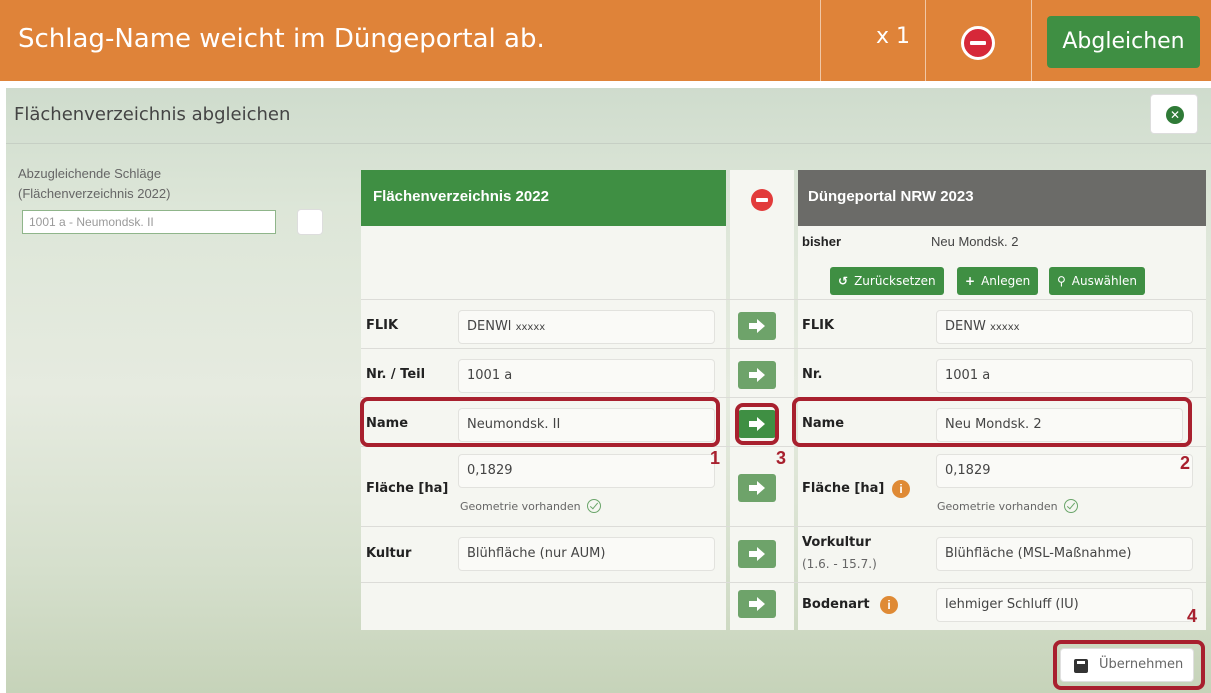 The image size is (1211, 693). Describe the element at coordinates (586, 554) in the screenshot. I see `crop-field-left: Blühfläche (nur AUM)` at that location.